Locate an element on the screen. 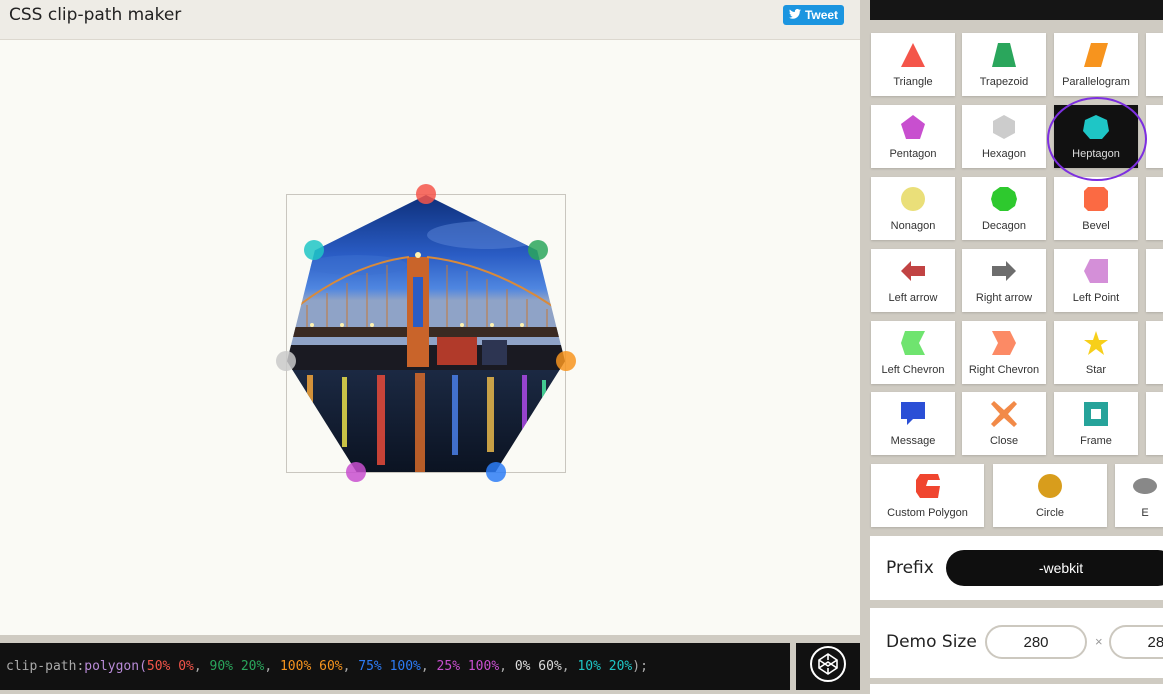 This screenshot has width=1163, height=694. shape-button-right-chevron: Right Chevron is located at coordinates (1004, 352).